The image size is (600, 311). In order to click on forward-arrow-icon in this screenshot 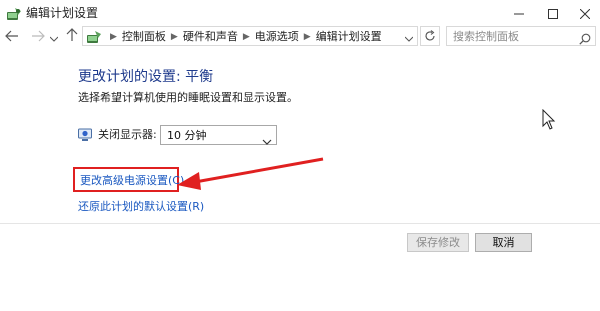, I will do `click(38, 36)`.